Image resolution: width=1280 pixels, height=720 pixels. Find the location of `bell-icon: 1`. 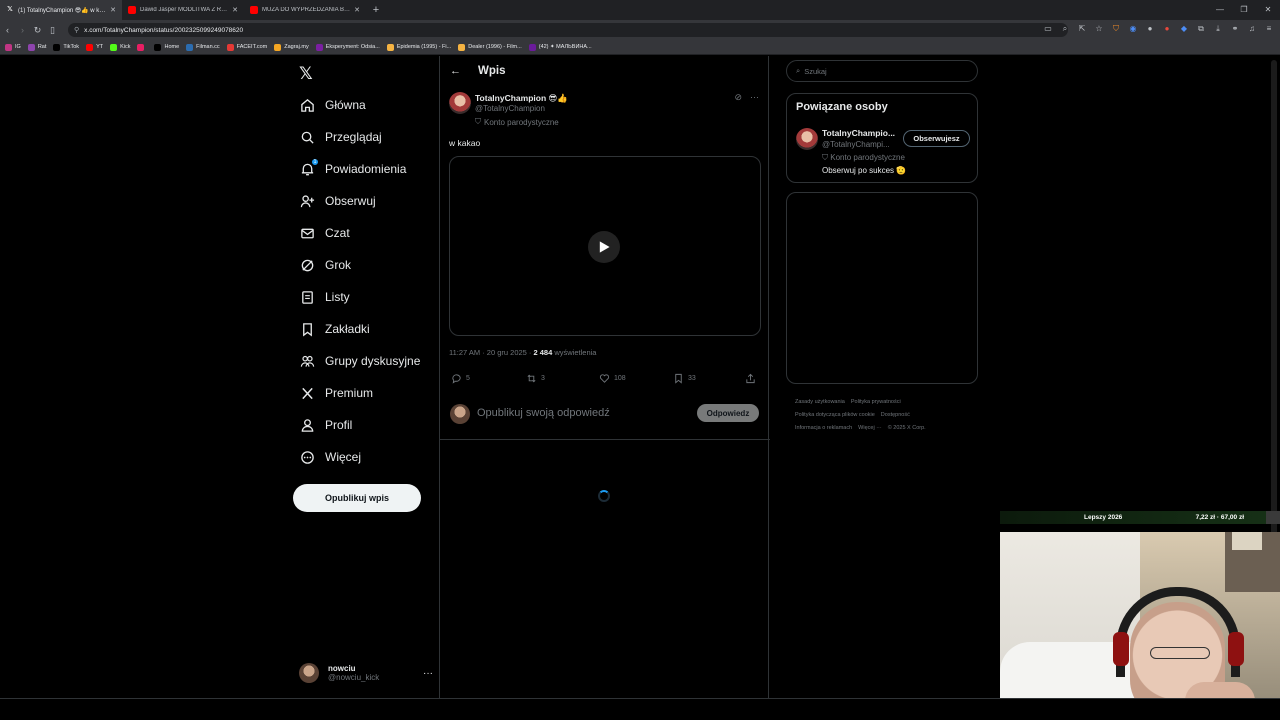

bell-icon: 1 is located at coordinates (309, 167).